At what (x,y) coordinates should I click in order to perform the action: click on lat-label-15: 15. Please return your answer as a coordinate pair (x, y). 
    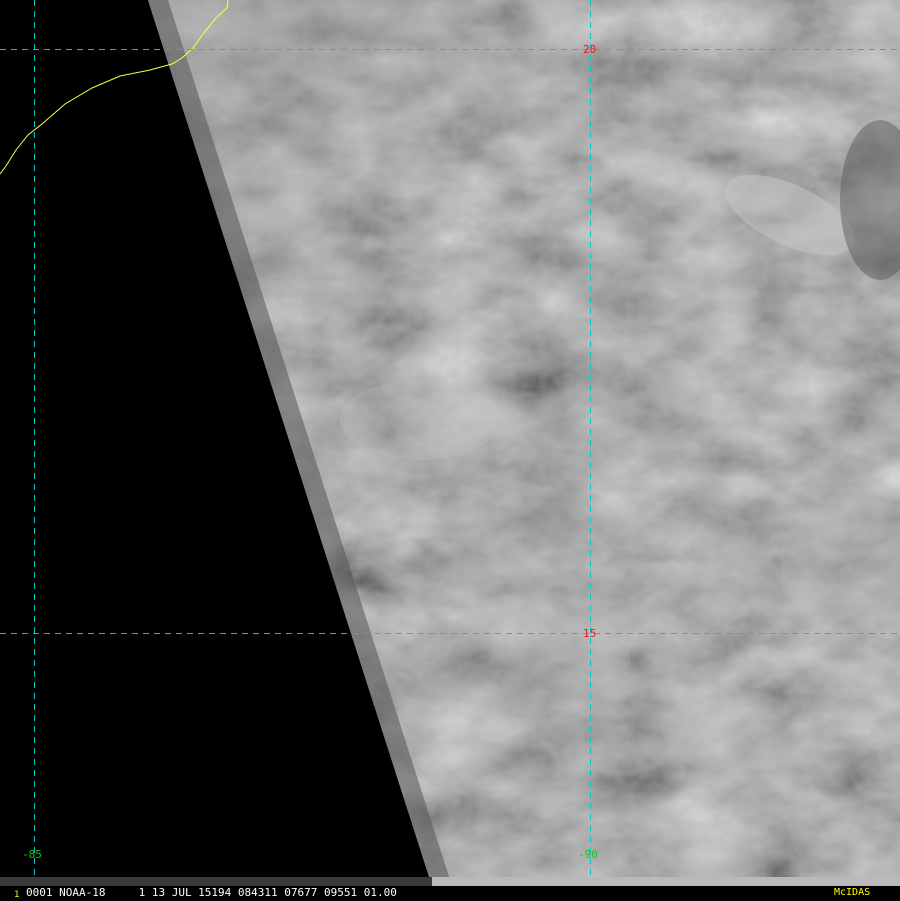
    Looking at the image, I should click on (590, 633).